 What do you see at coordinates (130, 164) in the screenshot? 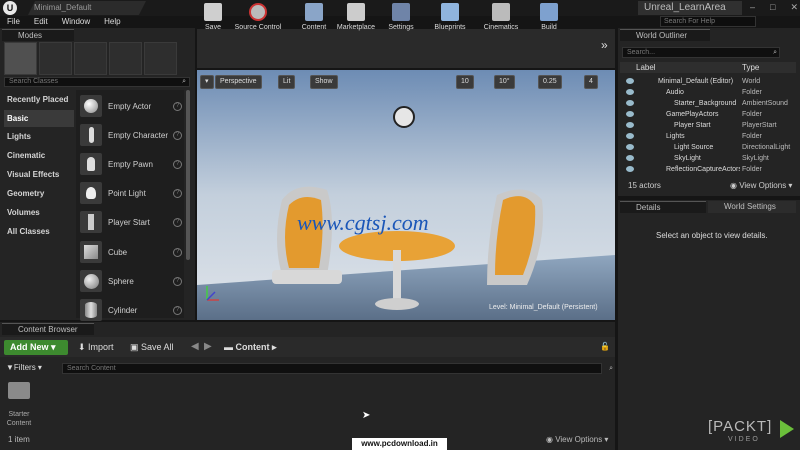
I see `class-item-empty-pawn: Empty Pawn ?` at bounding box center [130, 164].